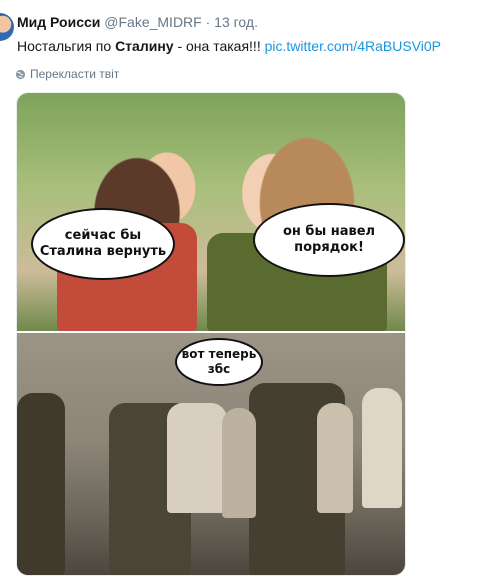 The height and width of the screenshot is (584, 484). Describe the element at coordinates (353, 46) in the screenshot. I see `tweet-media-link: pic.twitter.com/4RaBUSVi0P` at that location.